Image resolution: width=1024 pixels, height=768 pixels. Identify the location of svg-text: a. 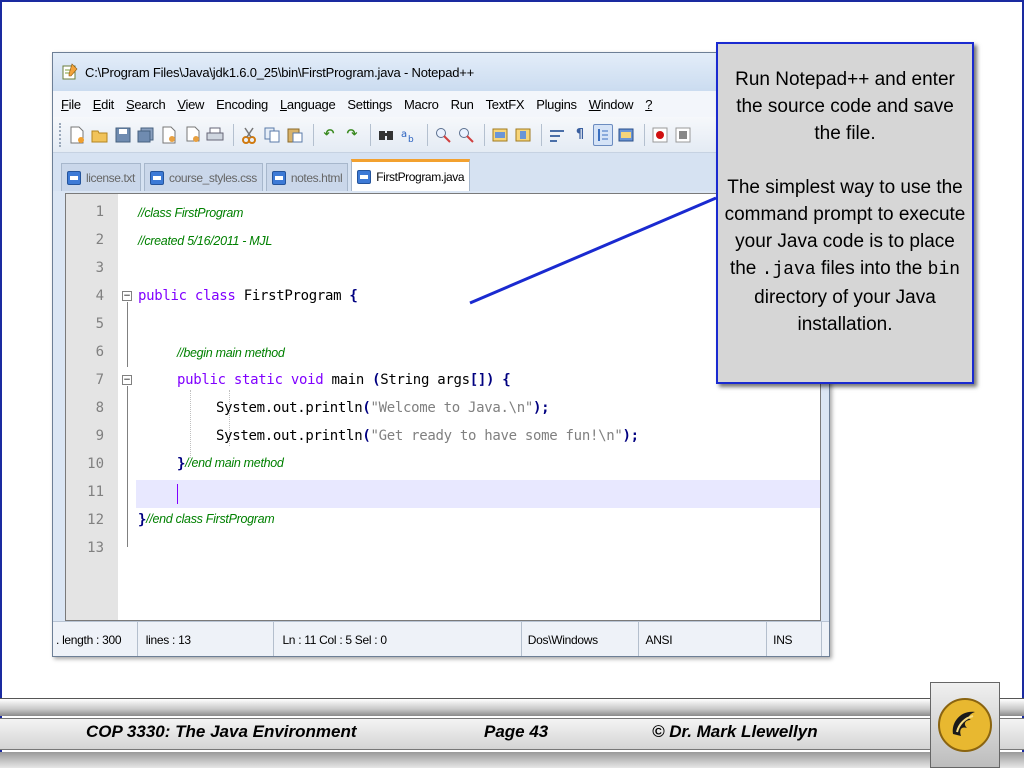
(404, 134).